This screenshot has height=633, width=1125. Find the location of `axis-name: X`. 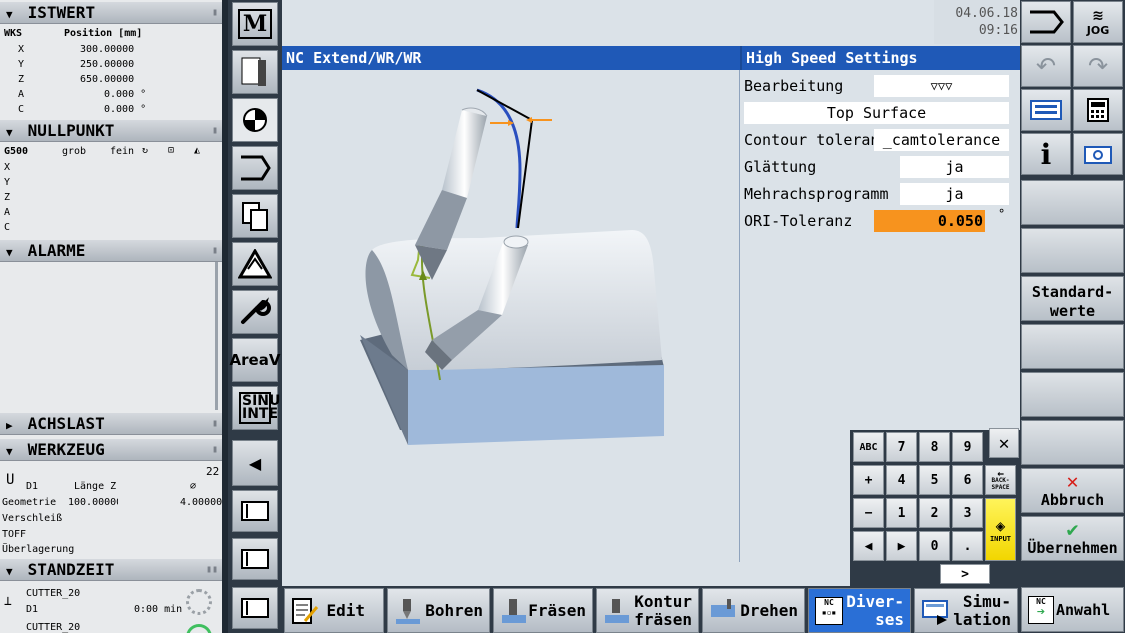

axis-name: X is located at coordinates (7, 167).